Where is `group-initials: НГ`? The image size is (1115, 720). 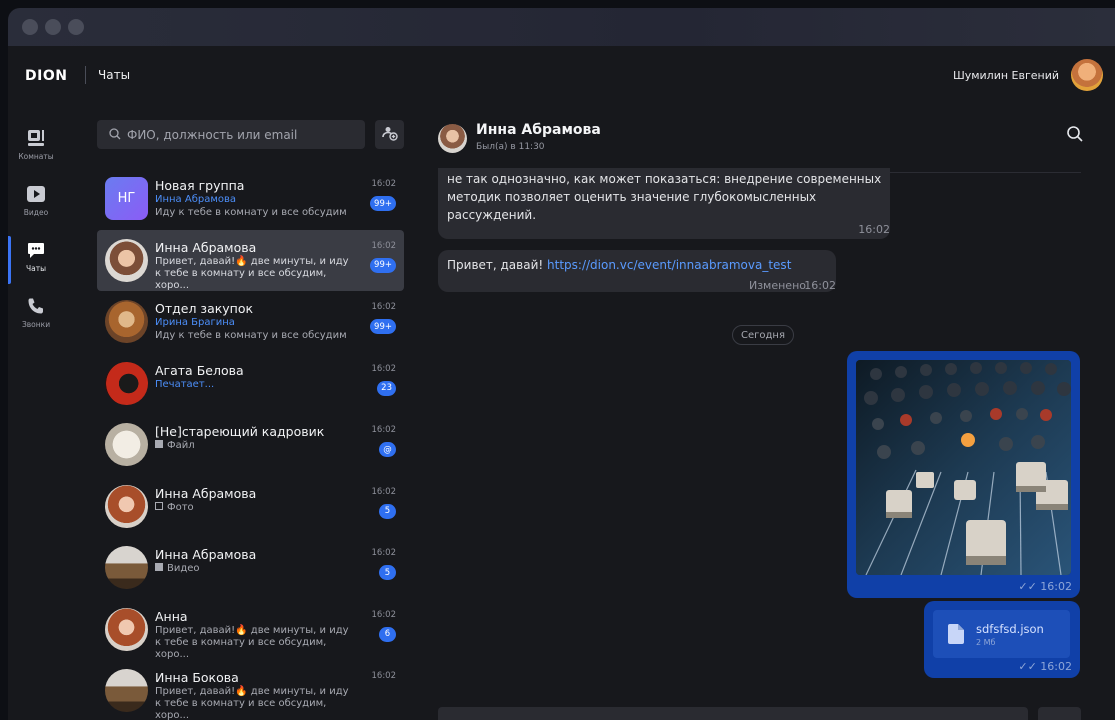 group-initials: НГ is located at coordinates (126, 198).